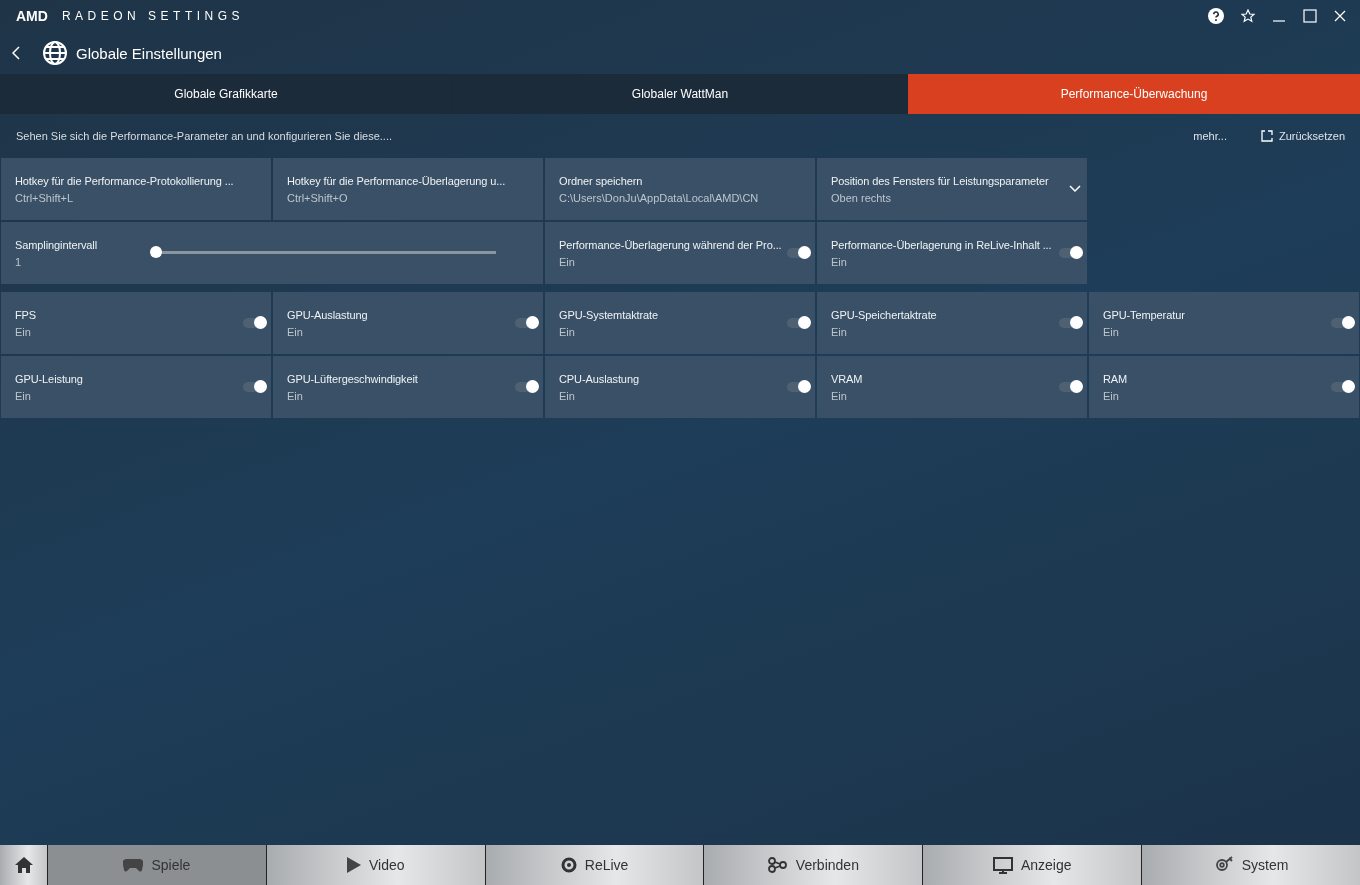  I want to click on setting-label: GPU-Speichertaktrate, so click(884, 314).